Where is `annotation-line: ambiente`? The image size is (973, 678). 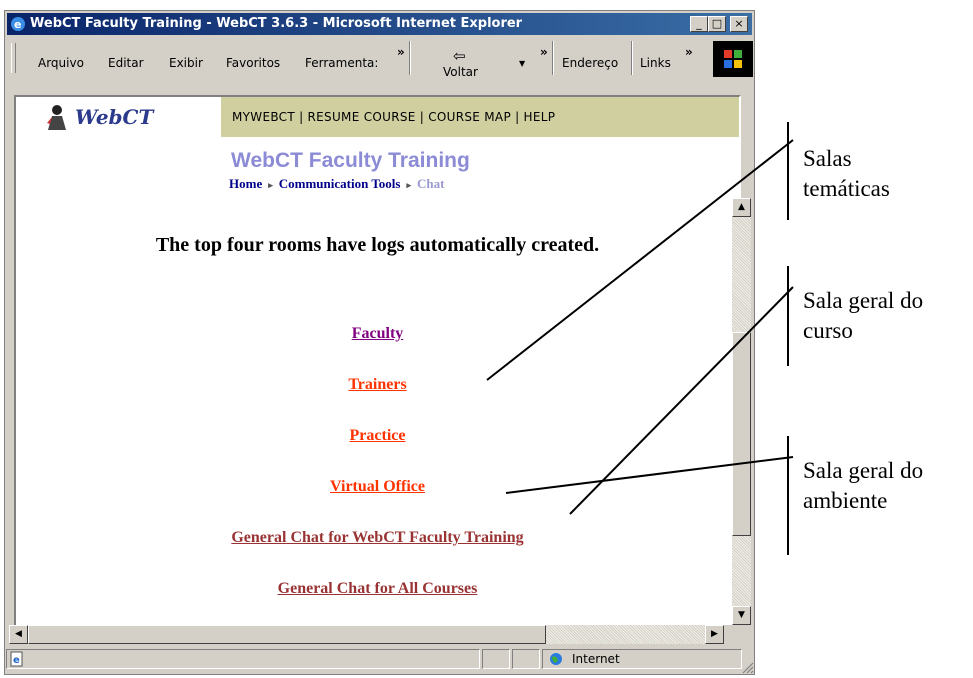
annotation-line: ambiente is located at coordinates (845, 500).